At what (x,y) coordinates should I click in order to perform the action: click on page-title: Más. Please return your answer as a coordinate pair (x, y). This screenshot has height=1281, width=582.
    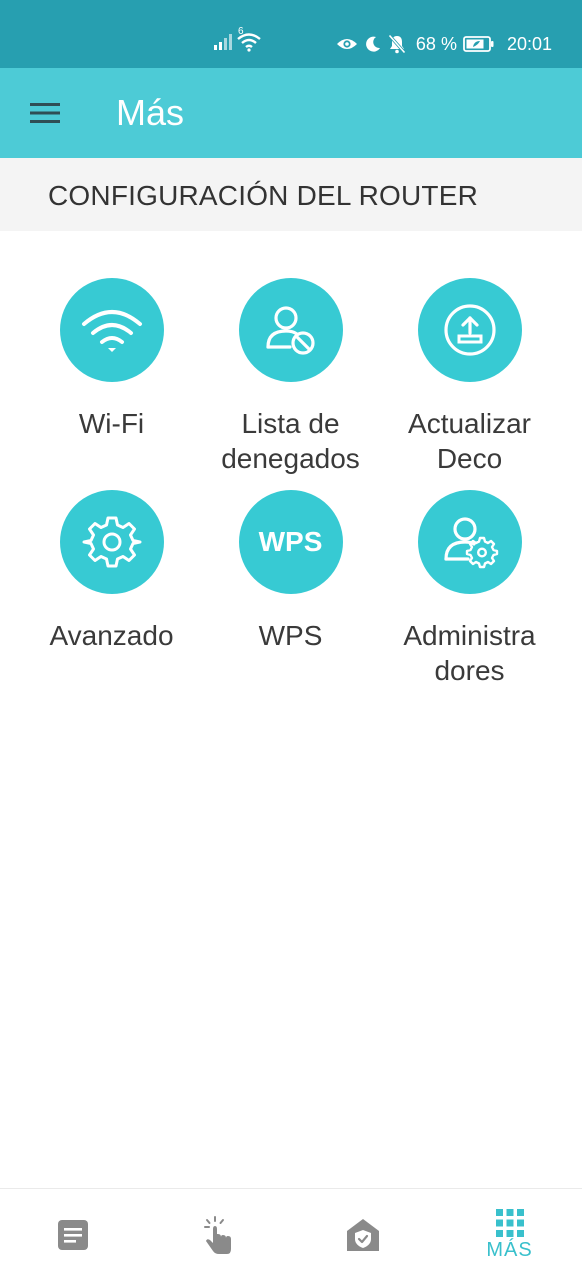
    Looking at the image, I should click on (150, 112).